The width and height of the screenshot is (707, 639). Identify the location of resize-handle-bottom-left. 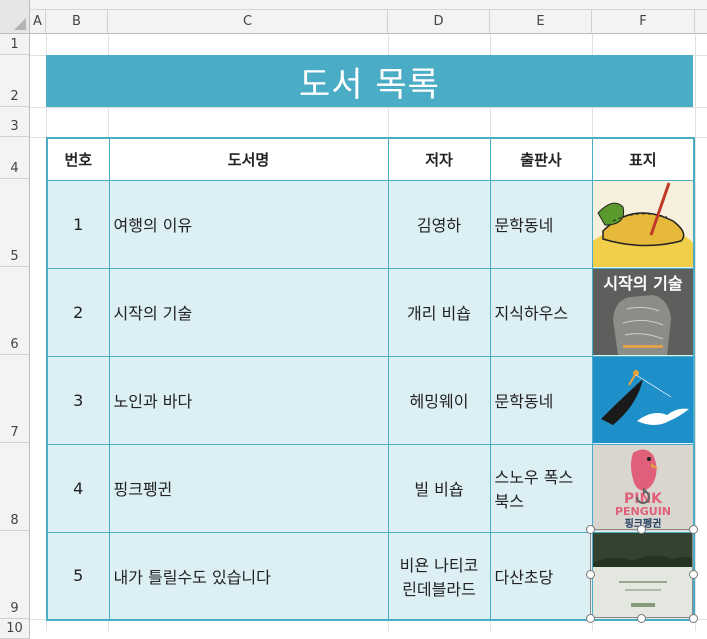
(590, 618).